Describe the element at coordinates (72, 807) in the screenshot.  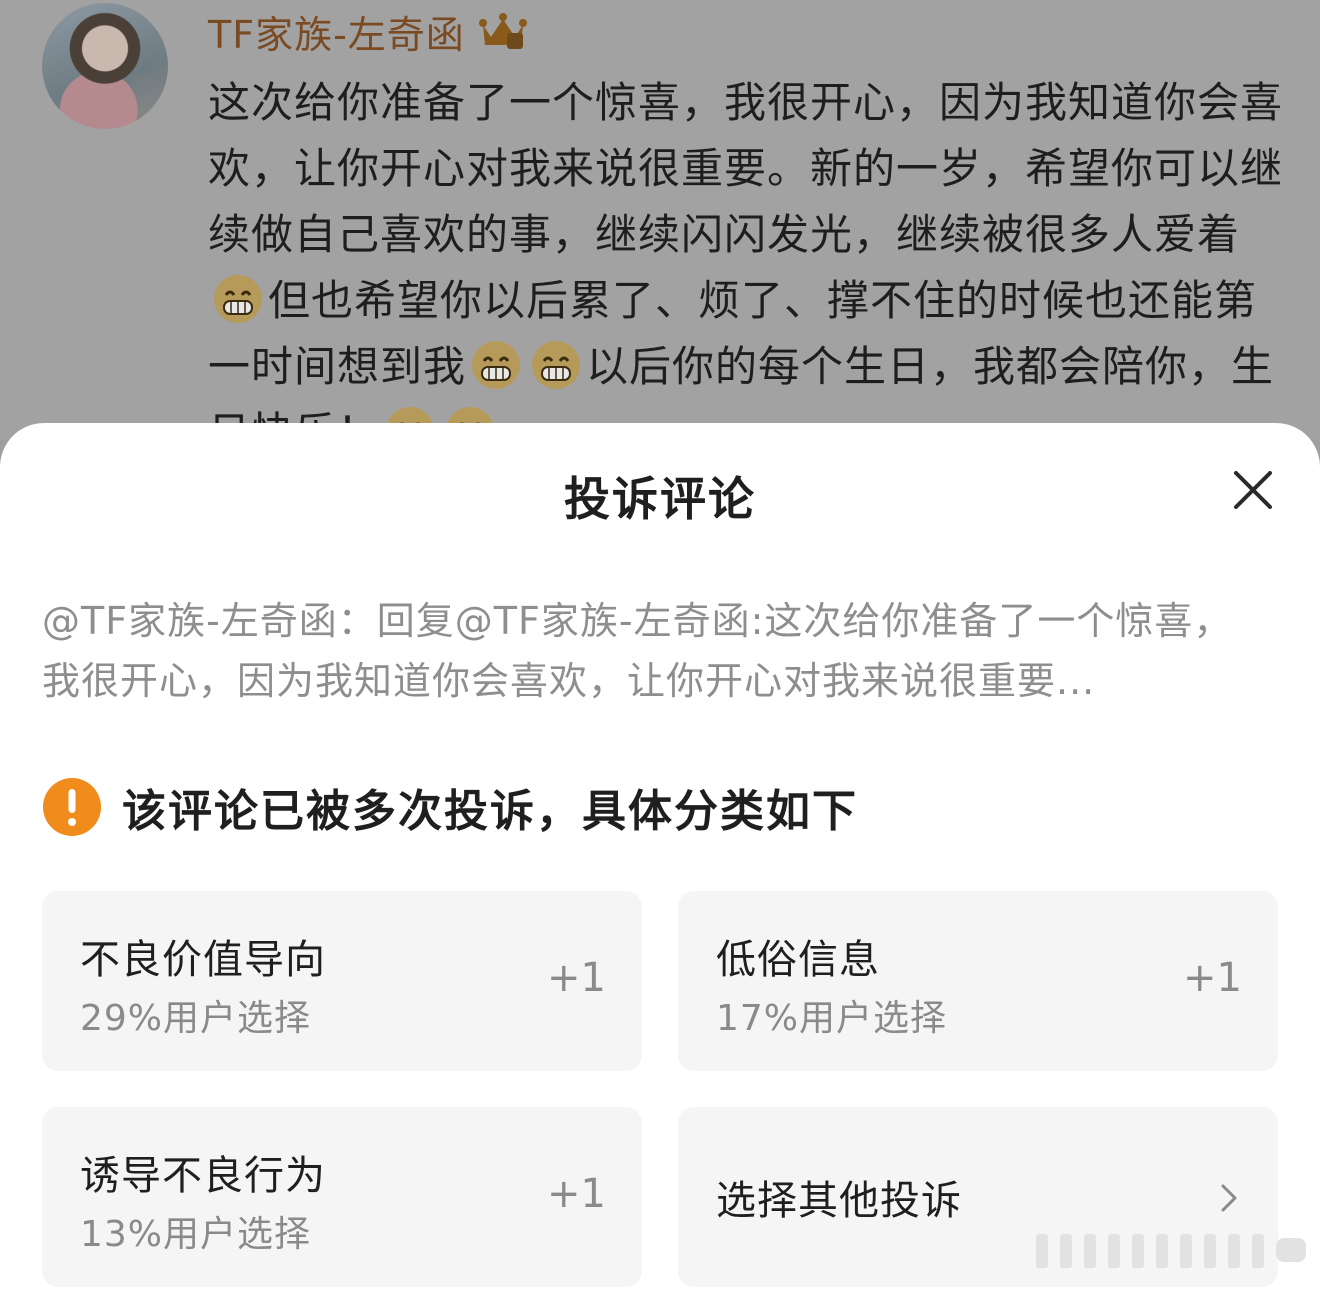
I see `warning-icon` at that location.